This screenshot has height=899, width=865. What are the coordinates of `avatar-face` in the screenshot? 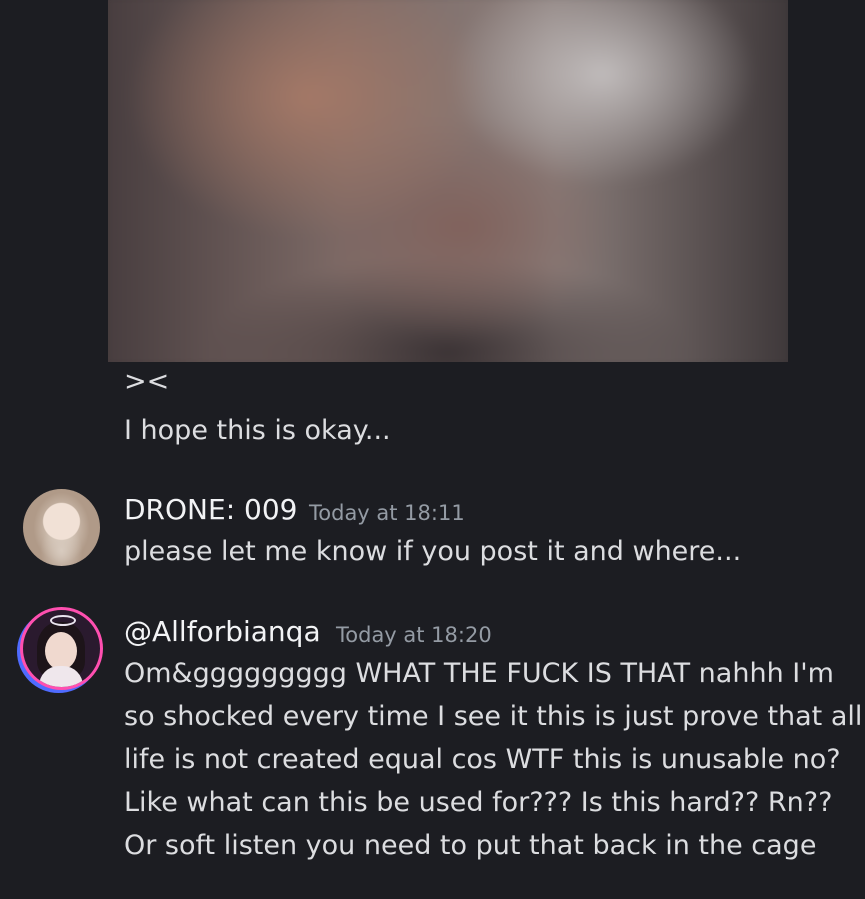 It's located at (61, 651).